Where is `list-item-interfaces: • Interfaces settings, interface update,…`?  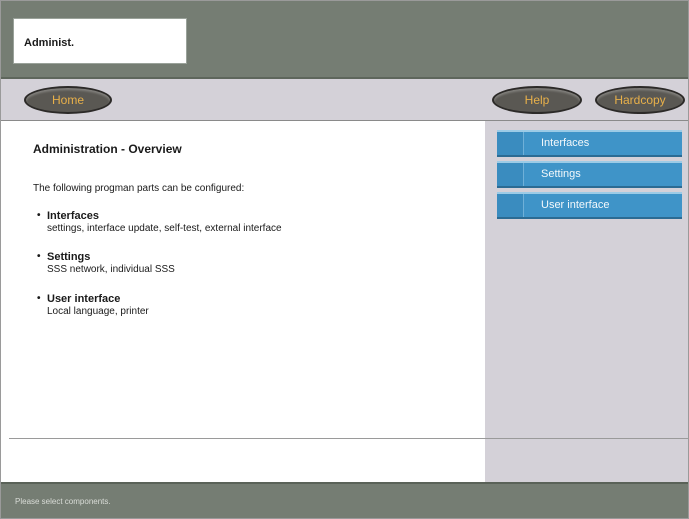 list-item-interfaces: • Interfaces settings, interface update,… is located at coordinates (159, 222).